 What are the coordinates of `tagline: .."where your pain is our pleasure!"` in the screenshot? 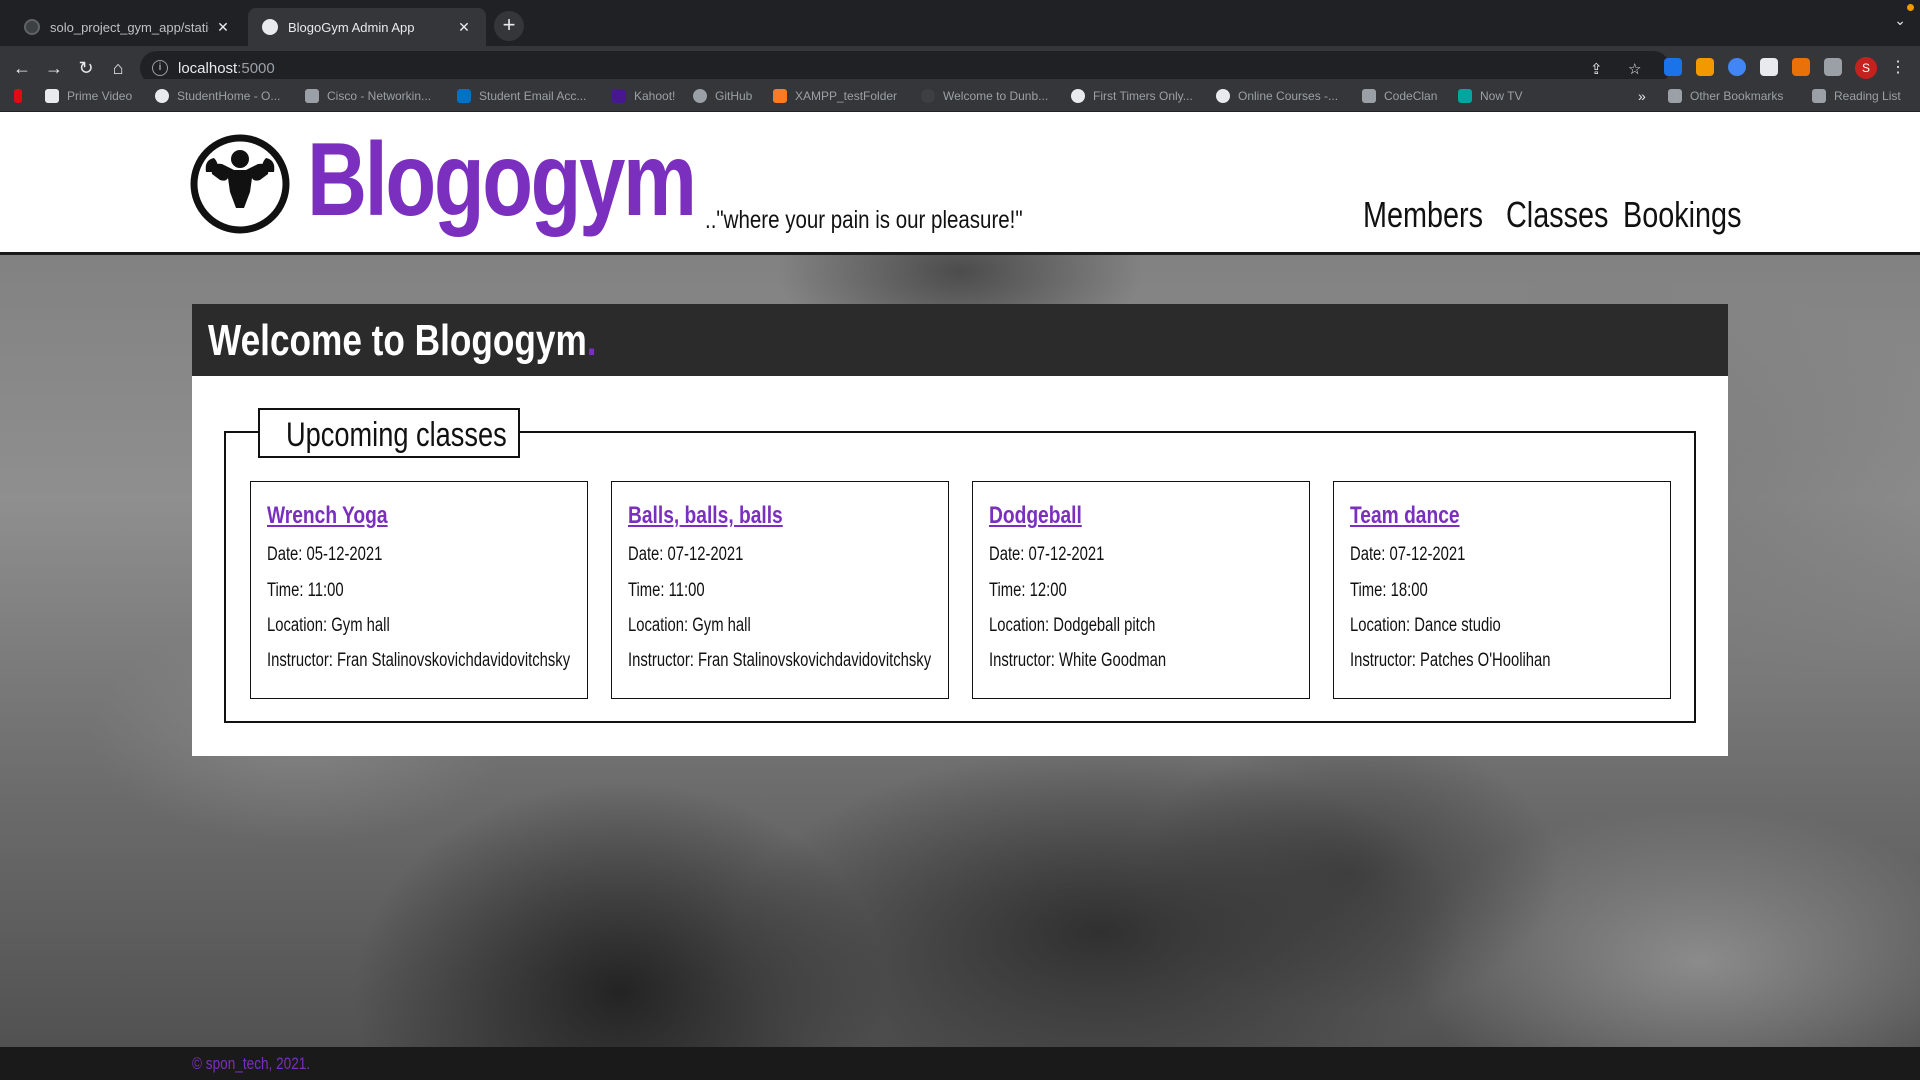 It's located at (864, 220).